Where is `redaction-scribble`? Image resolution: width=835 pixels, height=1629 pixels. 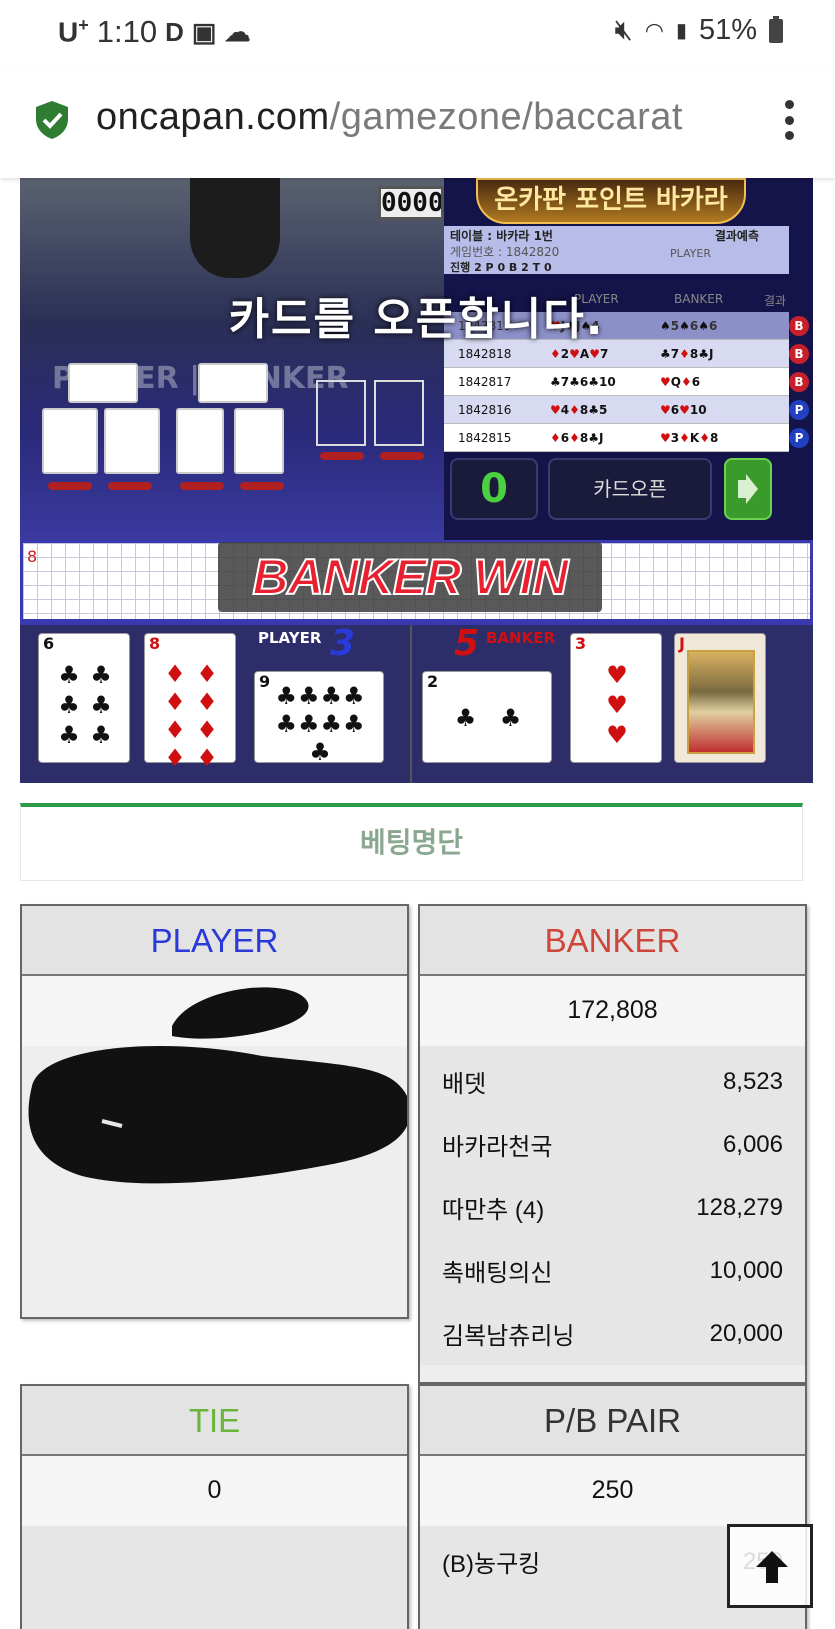 redaction-scribble is located at coordinates (214, 1080).